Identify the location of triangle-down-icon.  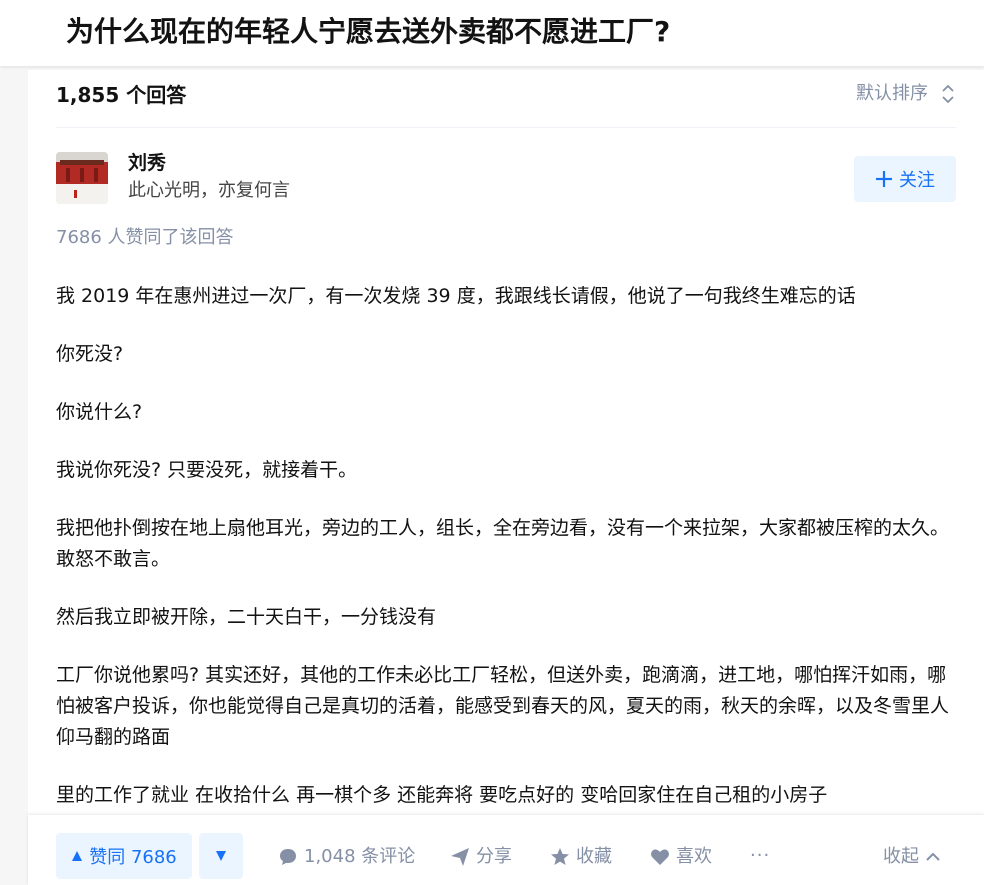
(221, 856).